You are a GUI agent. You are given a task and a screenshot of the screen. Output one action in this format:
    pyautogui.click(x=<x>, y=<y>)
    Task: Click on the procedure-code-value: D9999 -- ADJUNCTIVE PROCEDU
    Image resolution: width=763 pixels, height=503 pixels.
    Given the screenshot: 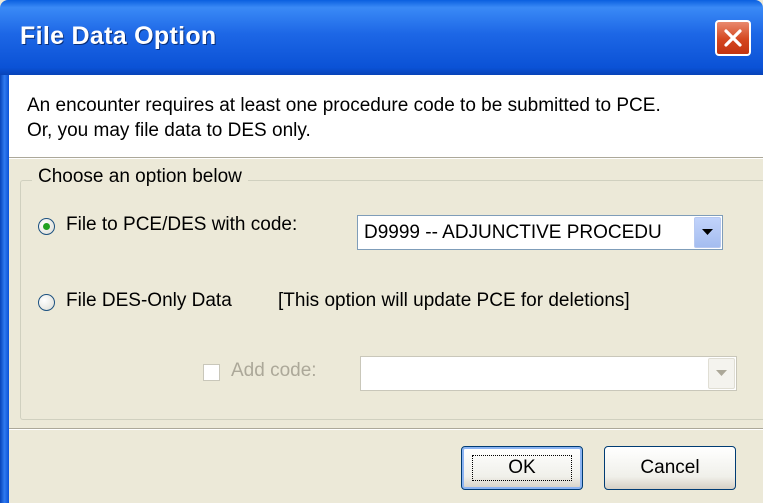 What is the action you would take?
    pyautogui.click(x=513, y=232)
    